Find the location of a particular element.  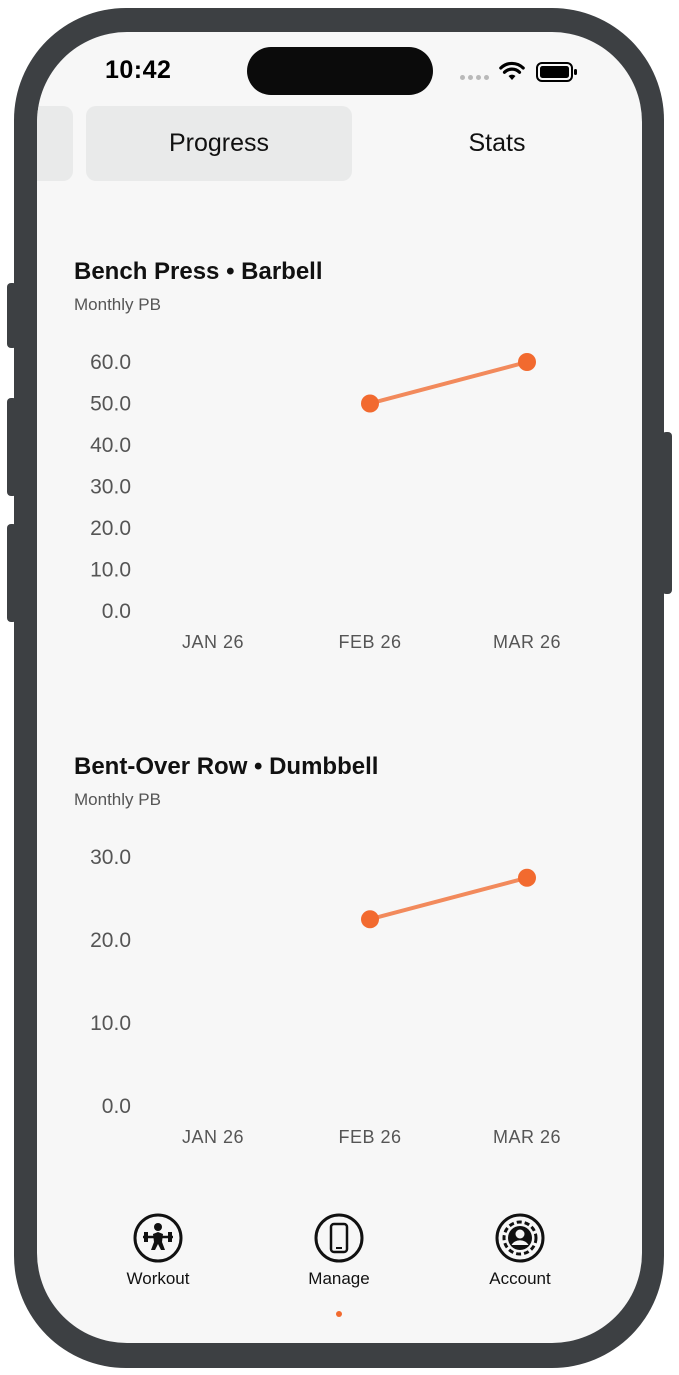

phone-icon is located at coordinates (339, 1238).